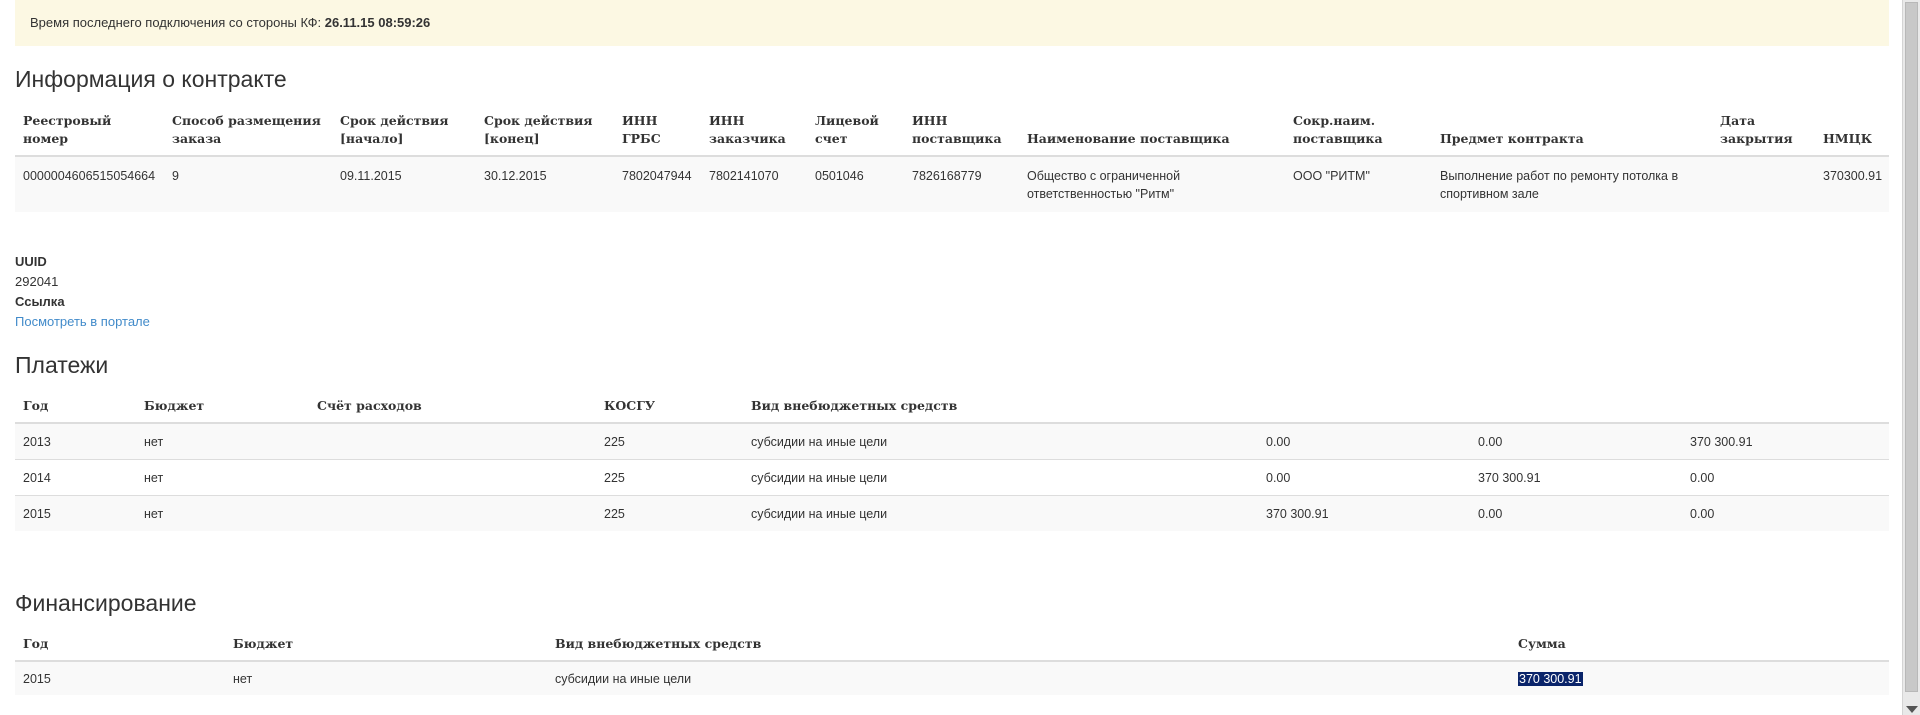 The image size is (1920, 715). What do you see at coordinates (669, 408) in the screenshot?
I see `payments-col-header: КОСГУ` at bounding box center [669, 408].